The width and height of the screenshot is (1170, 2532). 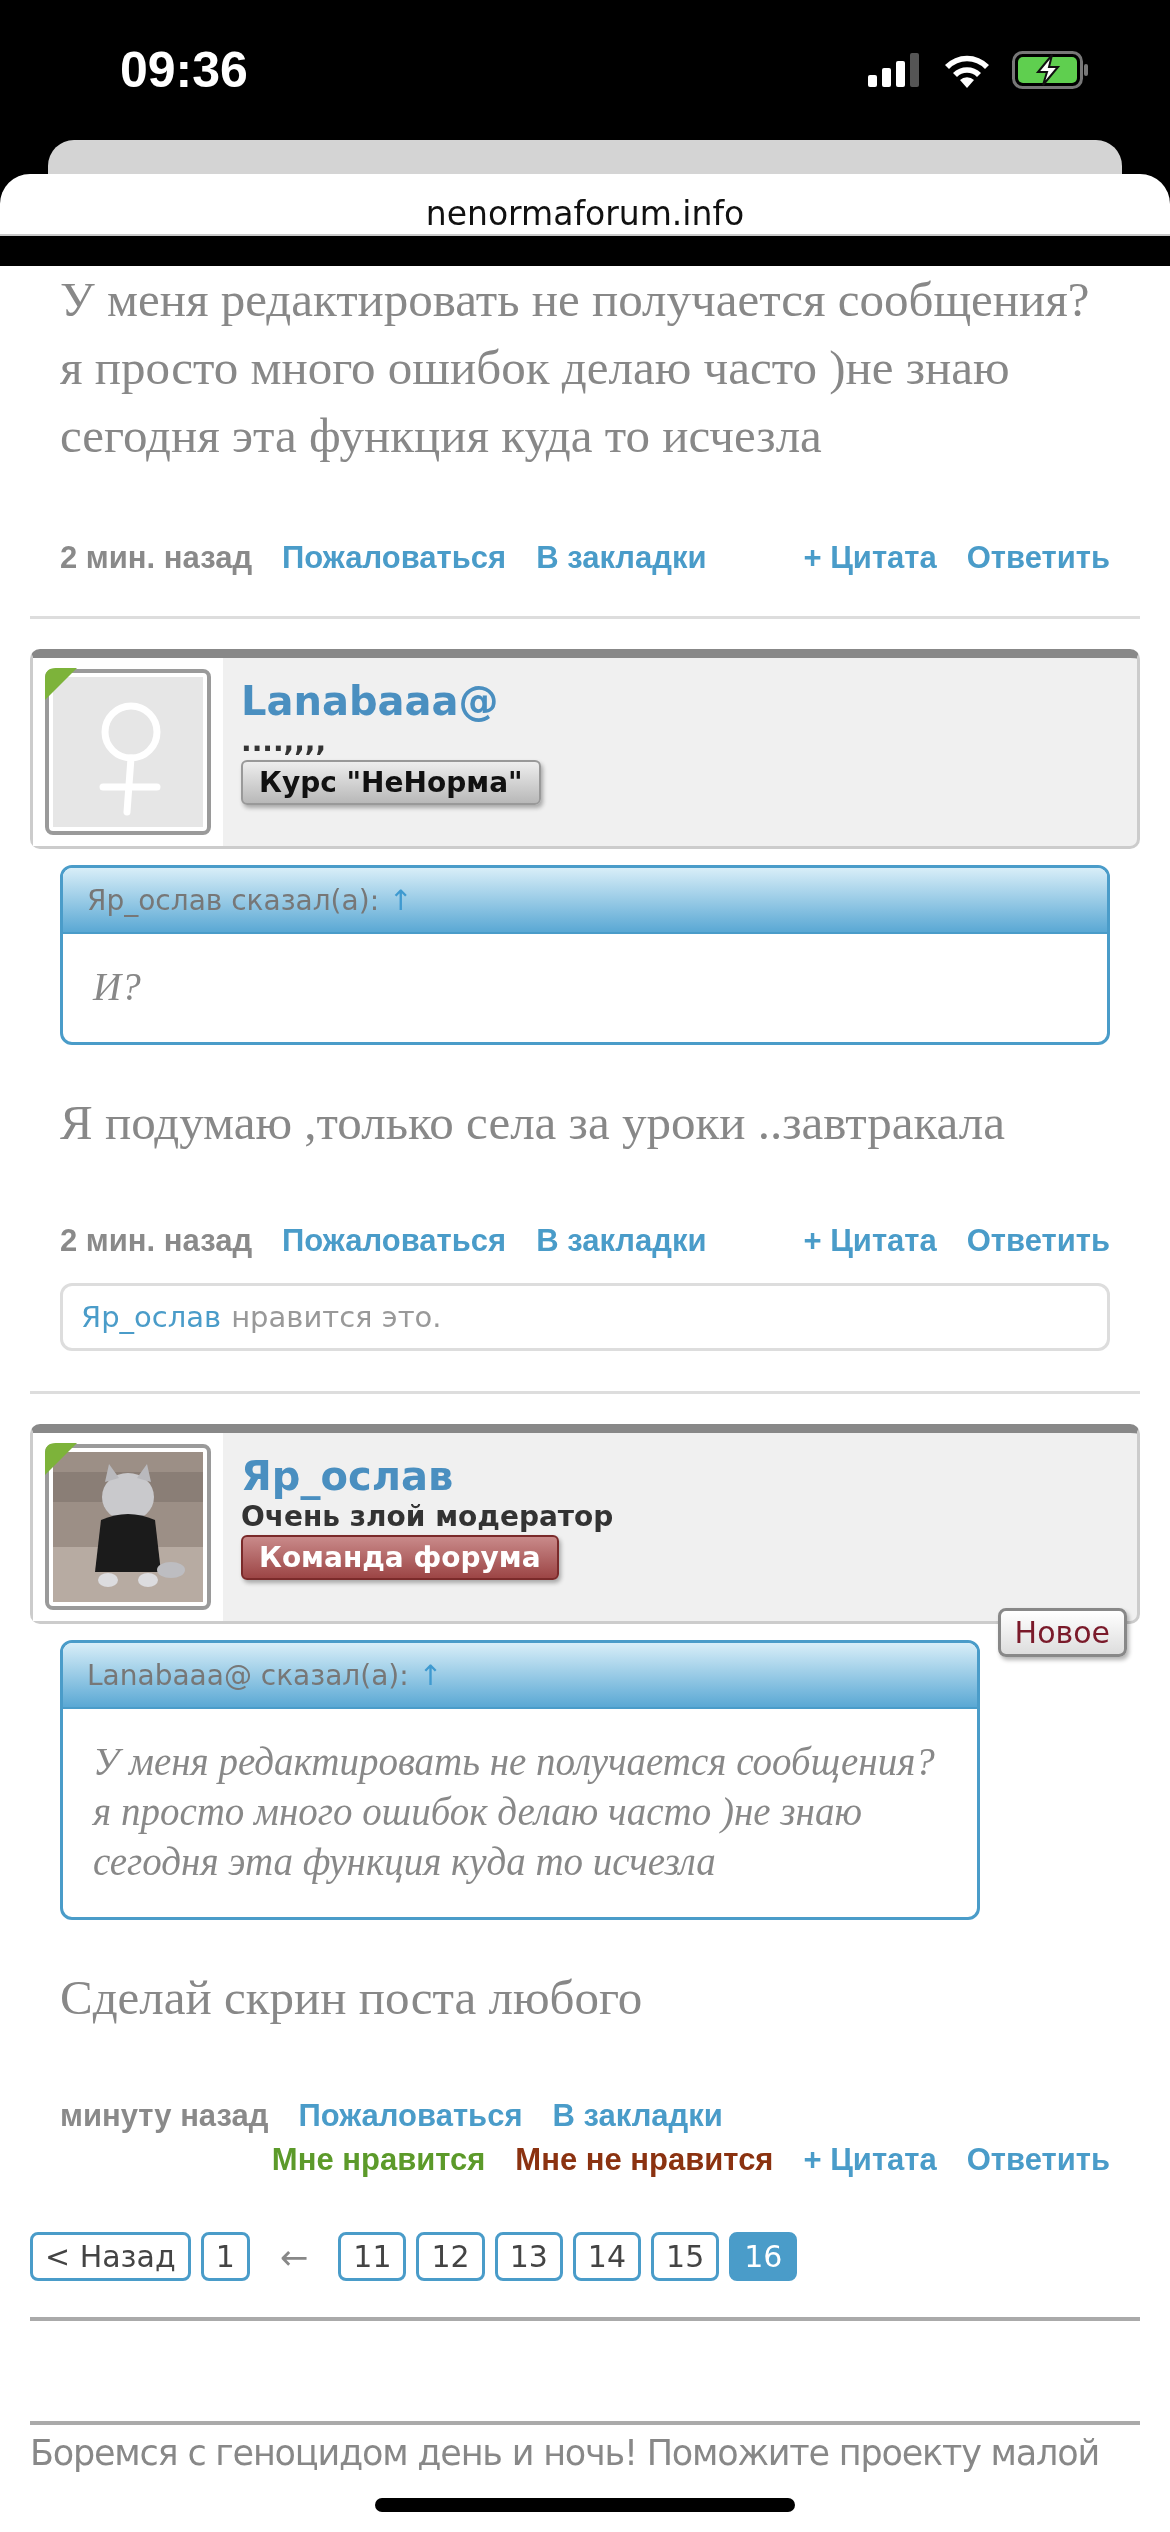 What do you see at coordinates (372, 2256) in the screenshot?
I see `page-button: 11` at bounding box center [372, 2256].